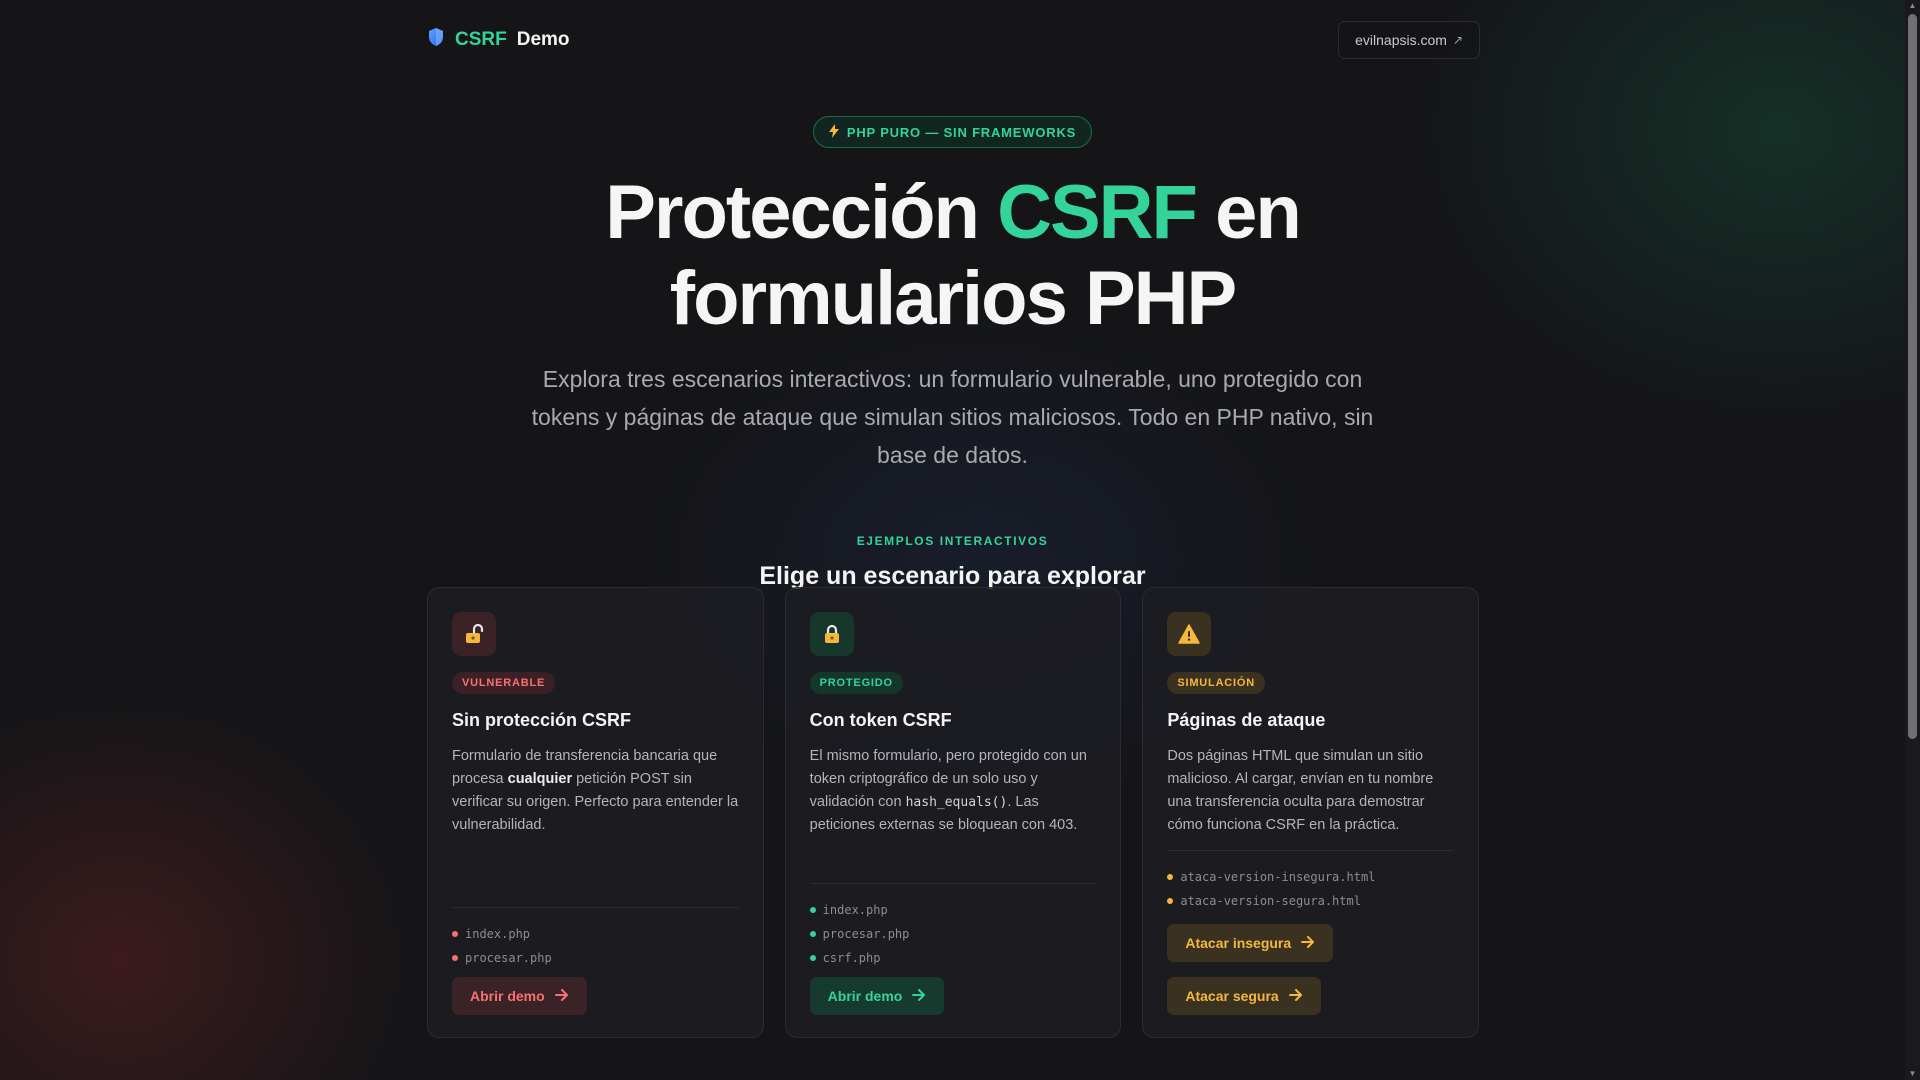 The width and height of the screenshot is (1920, 1080). I want to click on attack-secure-button: Atacar segura, so click(1244, 996).